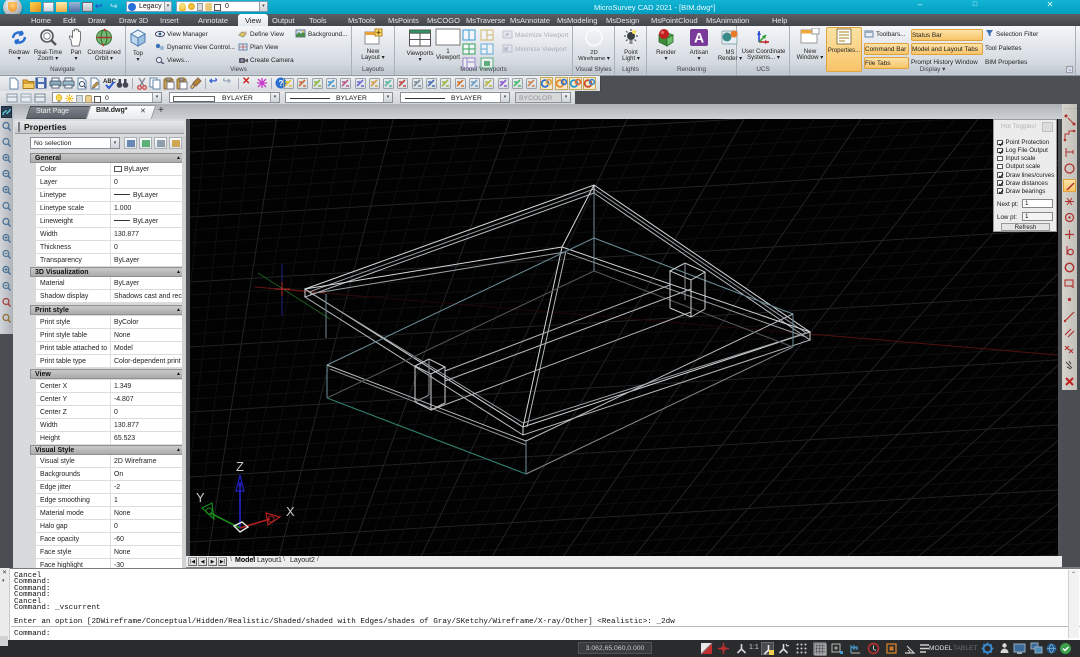  What do you see at coordinates (699, 38) in the screenshot?
I see `svg-text: A` at bounding box center [699, 38].